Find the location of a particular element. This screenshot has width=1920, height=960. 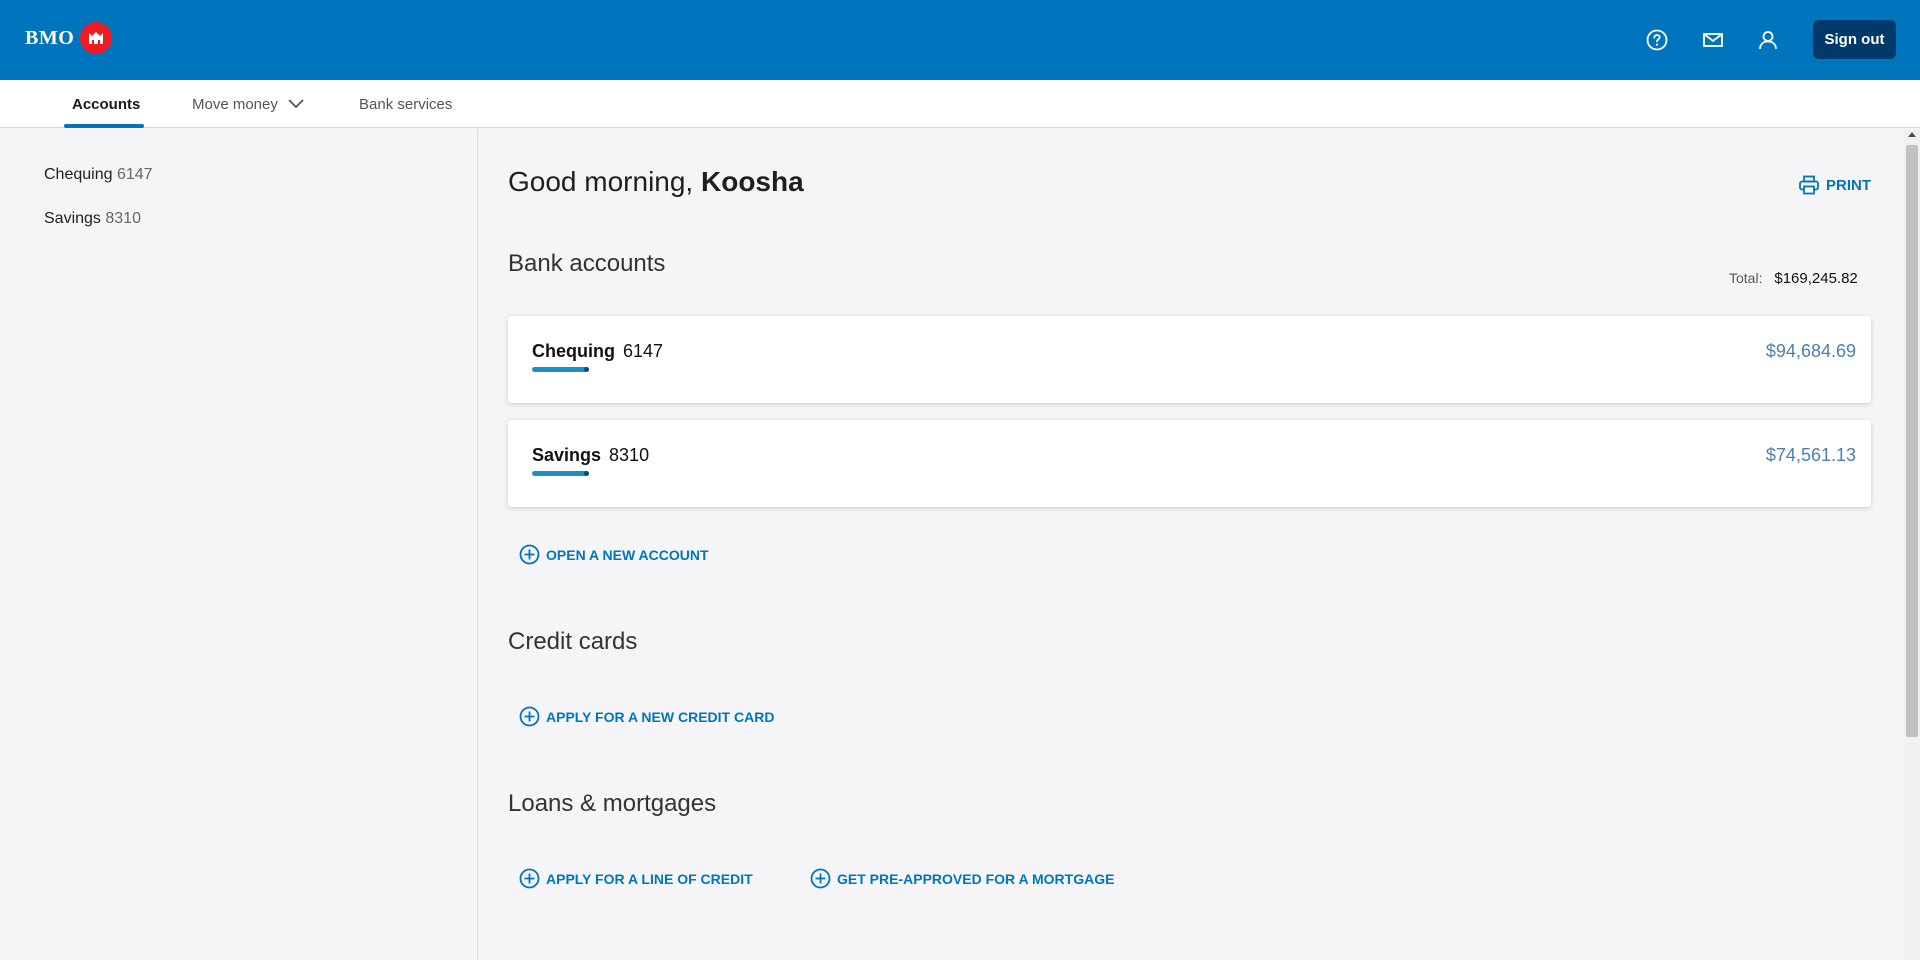

mortgage-preapproval-link: GET PRE-APPROVED FOR A MORTGAGE is located at coordinates (962, 878).